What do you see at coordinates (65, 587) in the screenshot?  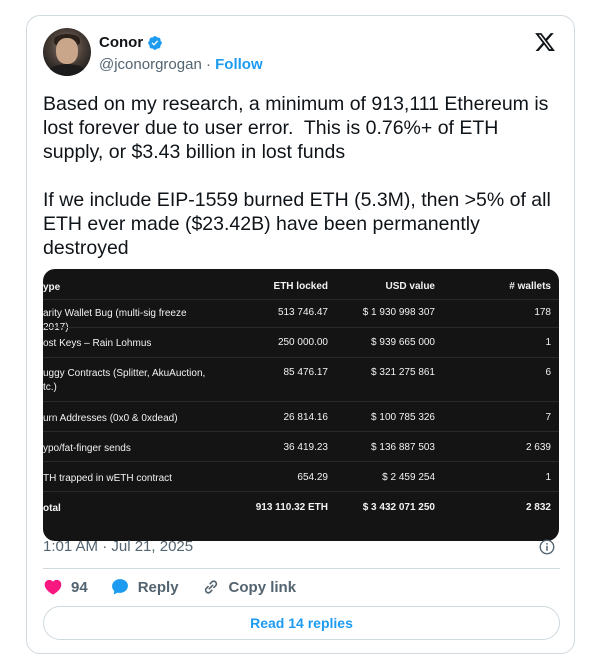 I see `like-button: 94` at bounding box center [65, 587].